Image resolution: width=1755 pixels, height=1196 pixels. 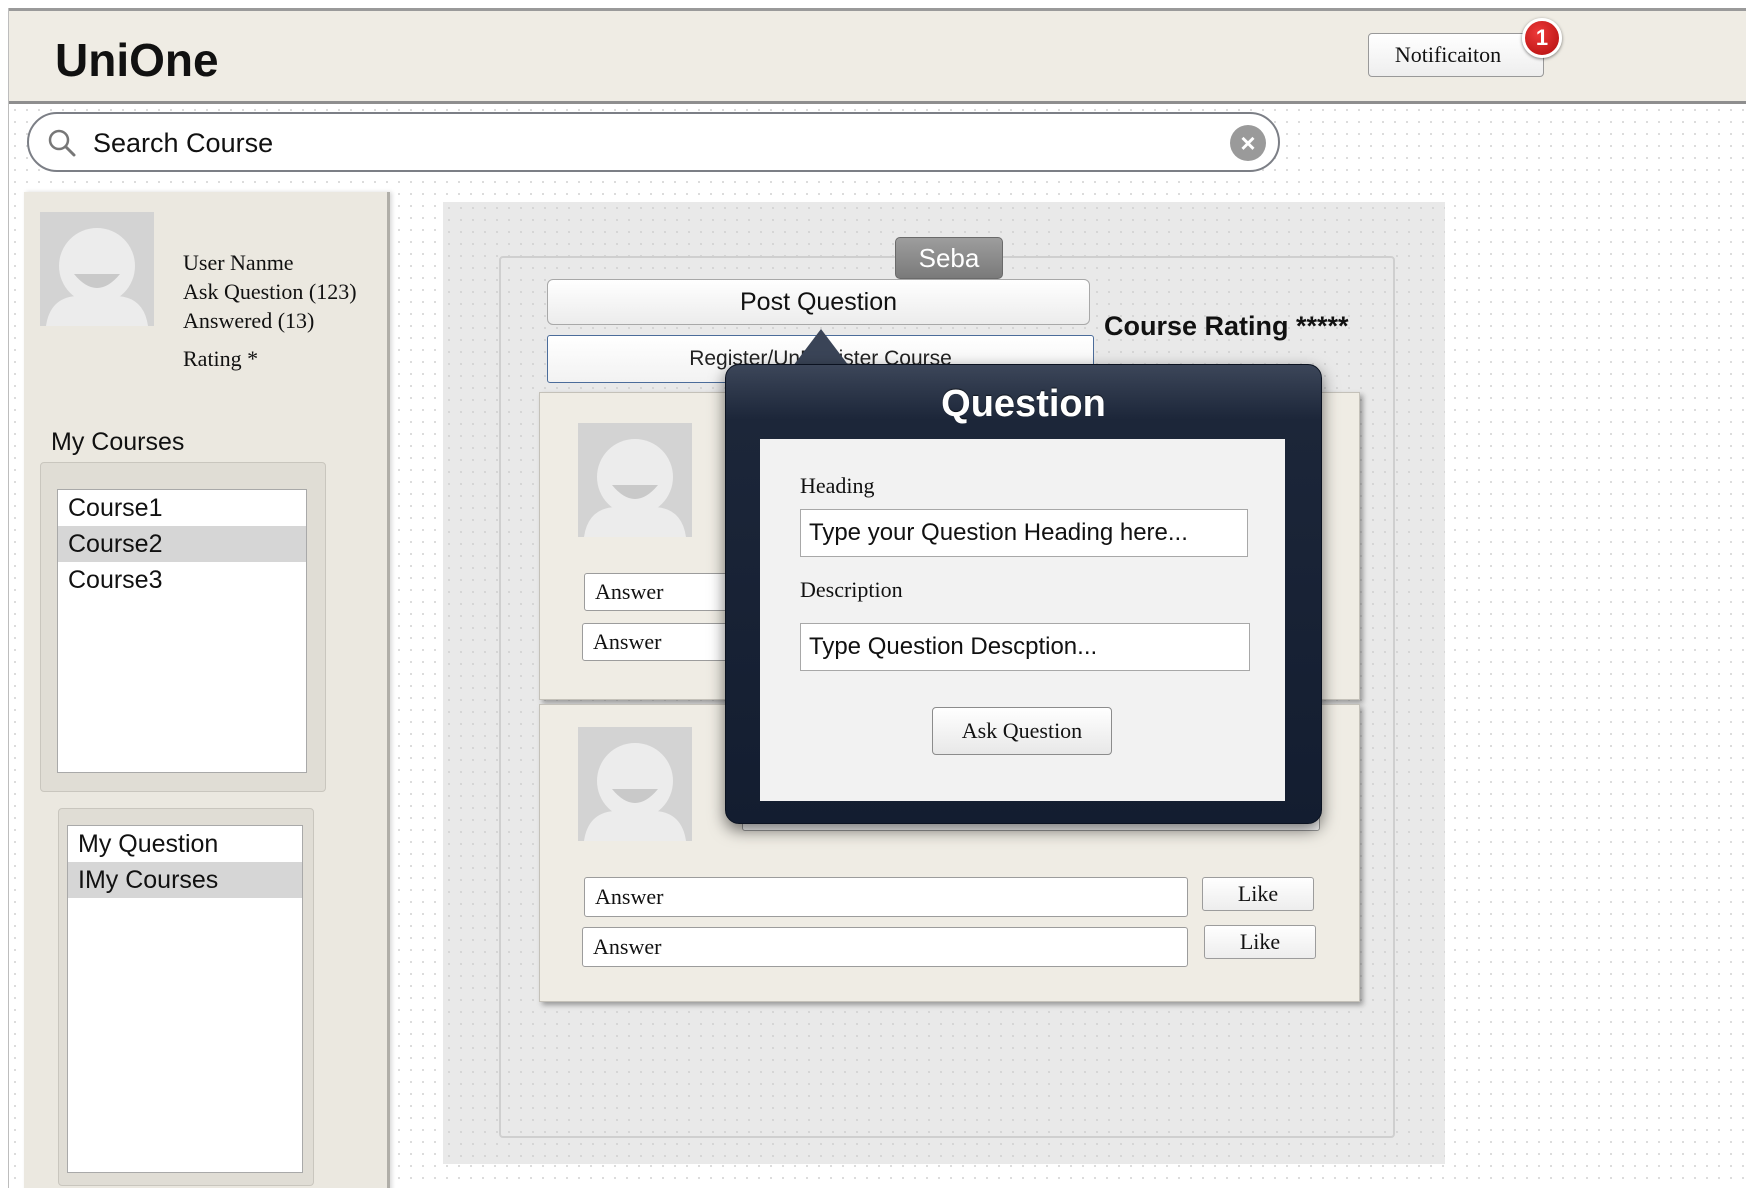 I want to click on notification-badge: 1, so click(x=1542, y=38).